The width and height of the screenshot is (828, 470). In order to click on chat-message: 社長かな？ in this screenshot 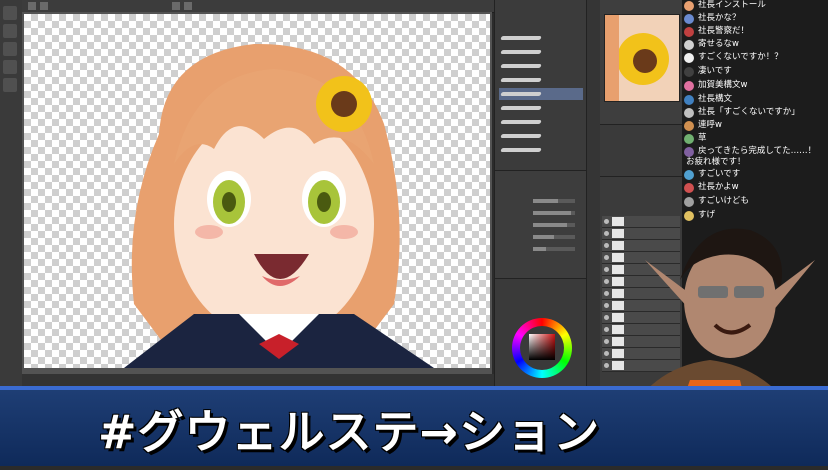, I will do `click(755, 19)`.